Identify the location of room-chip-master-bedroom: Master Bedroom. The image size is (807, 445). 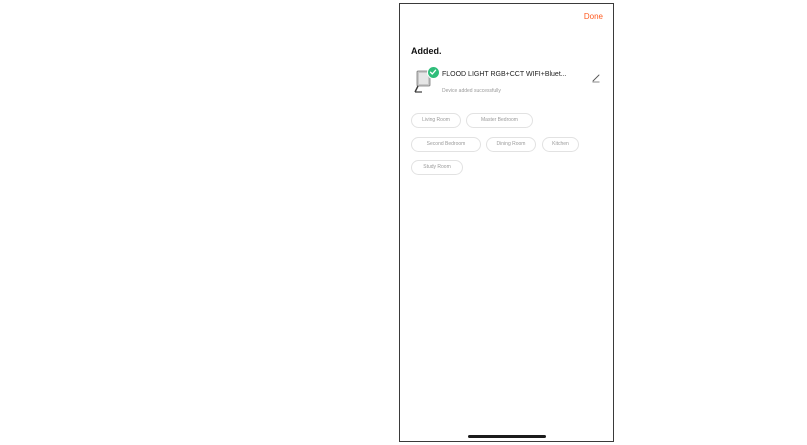
(499, 120).